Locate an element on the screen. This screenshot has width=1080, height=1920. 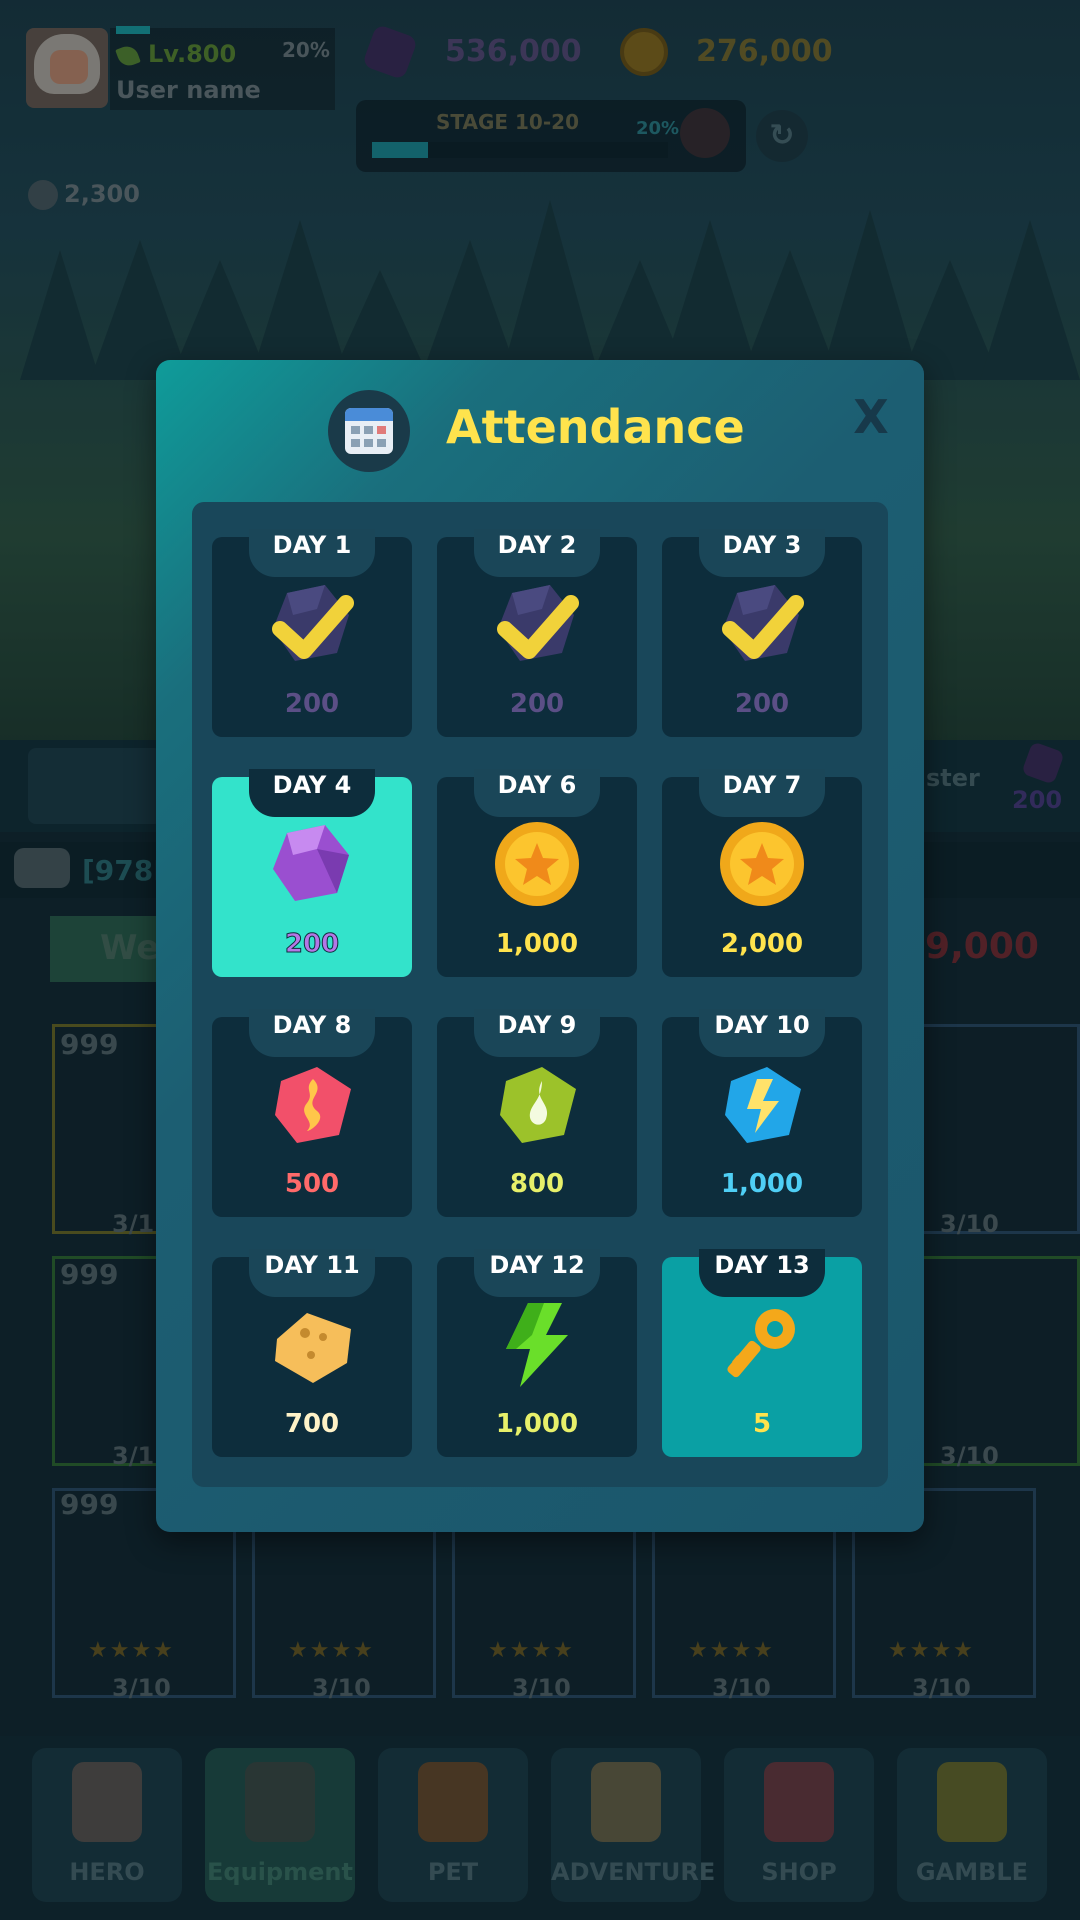
day-card-2: DAY 2 200 is located at coordinates (537, 633).